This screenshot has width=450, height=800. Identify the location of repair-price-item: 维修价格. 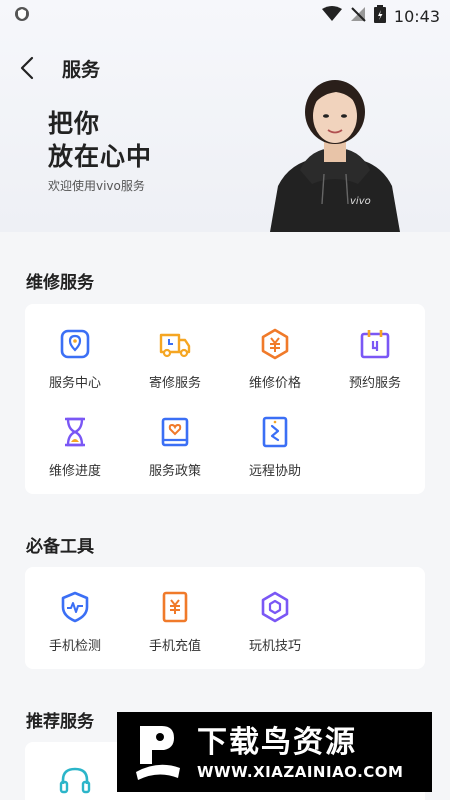
(275, 366).